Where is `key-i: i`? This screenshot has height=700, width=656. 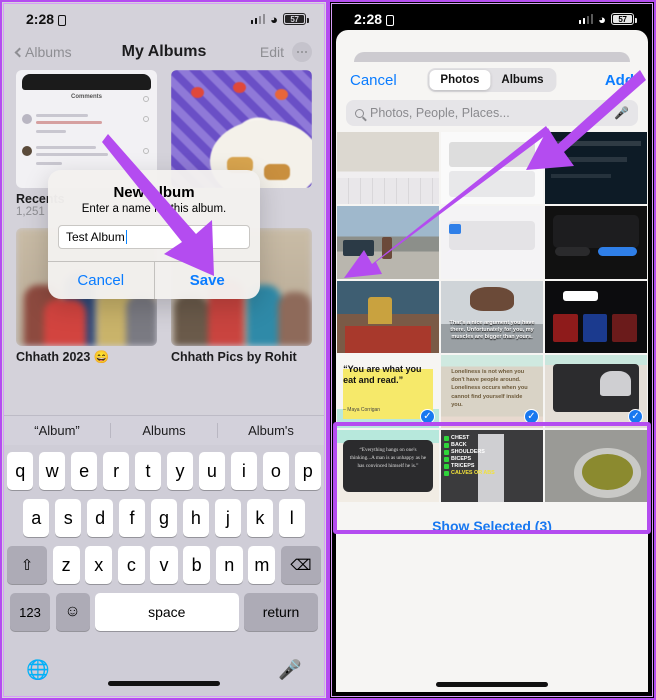 key-i: i is located at coordinates (244, 471).